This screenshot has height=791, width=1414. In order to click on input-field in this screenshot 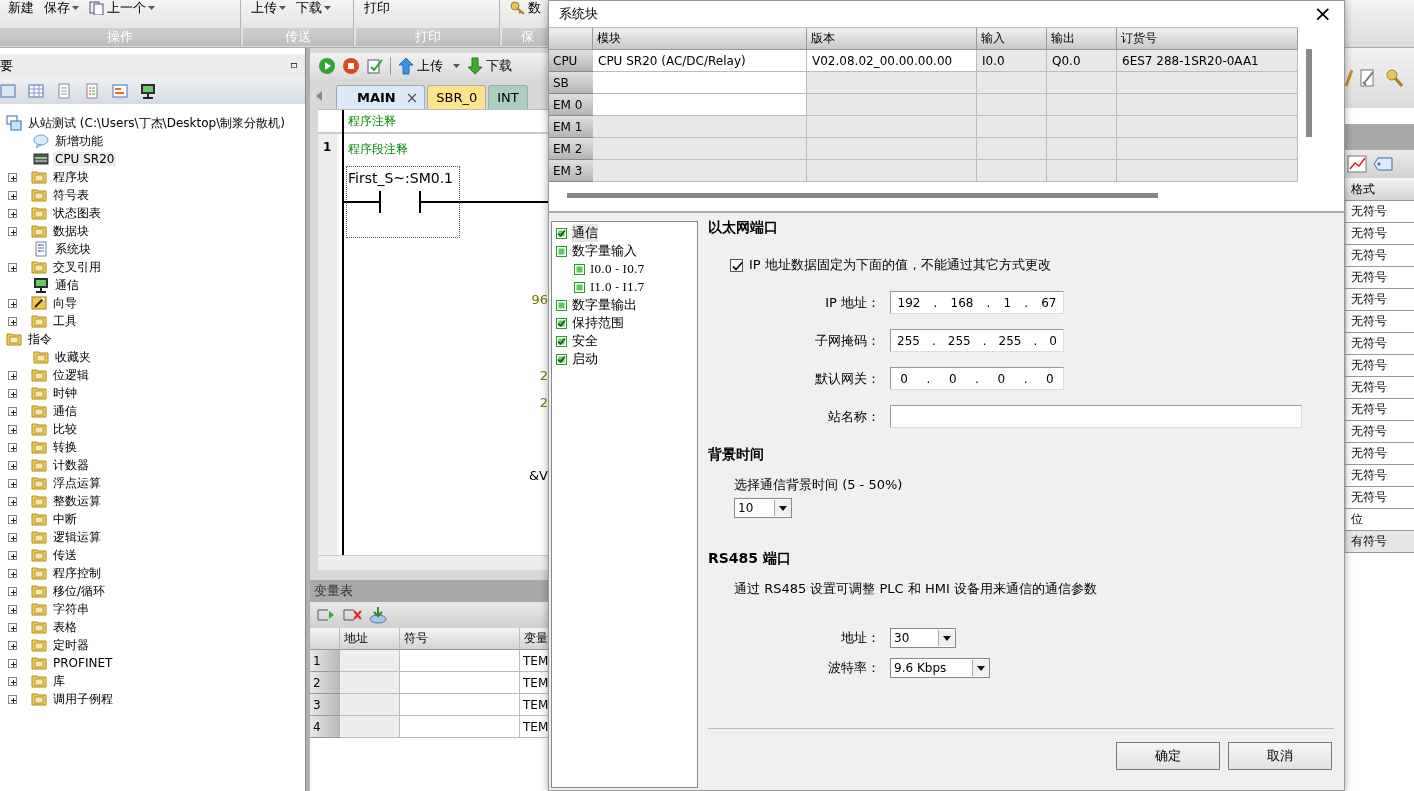, I will do `click(1096, 416)`.